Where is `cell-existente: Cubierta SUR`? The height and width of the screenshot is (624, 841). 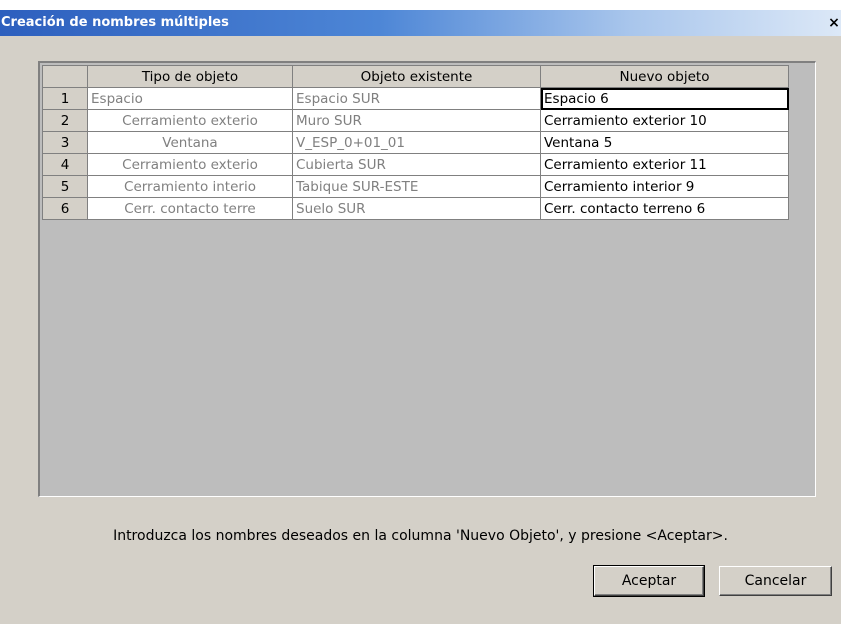 cell-existente: Cubierta SUR is located at coordinates (416, 164).